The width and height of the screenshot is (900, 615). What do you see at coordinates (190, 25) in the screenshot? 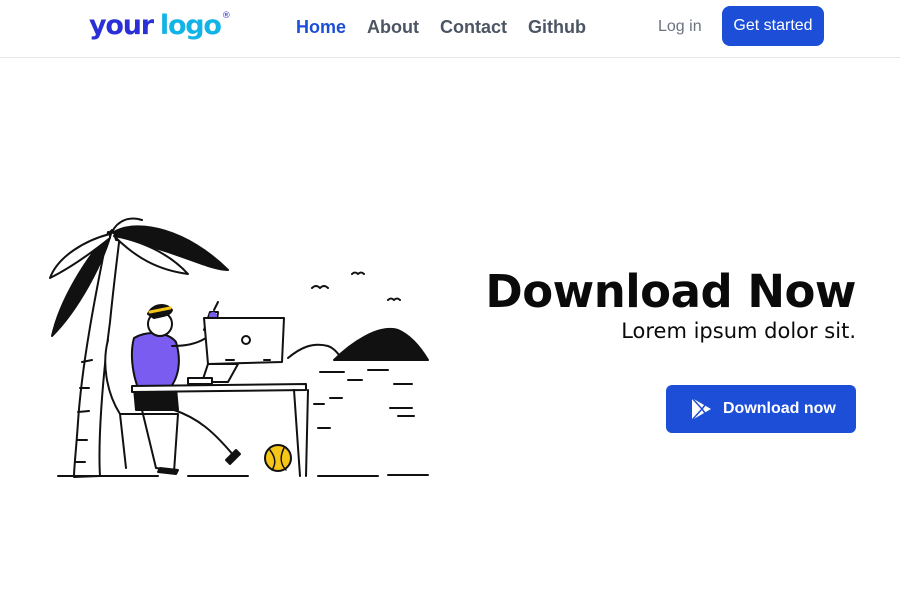
I see `logo-word-logo: logo` at bounding box center [190, 25].